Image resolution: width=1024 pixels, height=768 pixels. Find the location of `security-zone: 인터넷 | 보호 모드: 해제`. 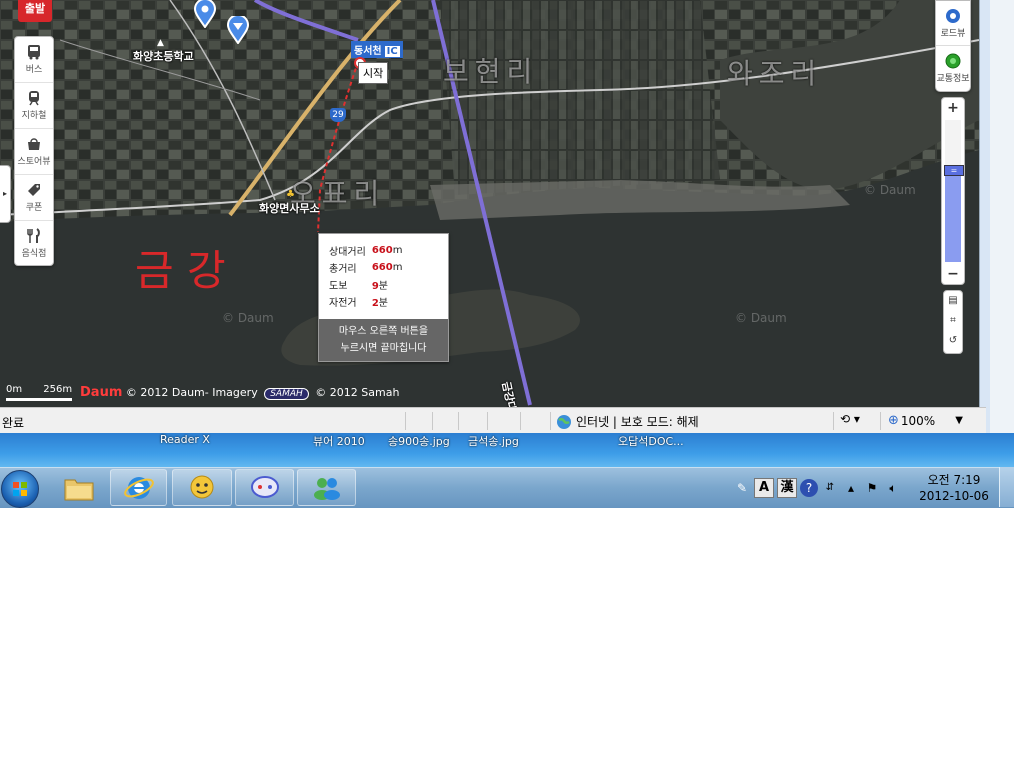

security-zone: 인터넷 | 보호 모드: 해제 is located at coordinates (627, 421).